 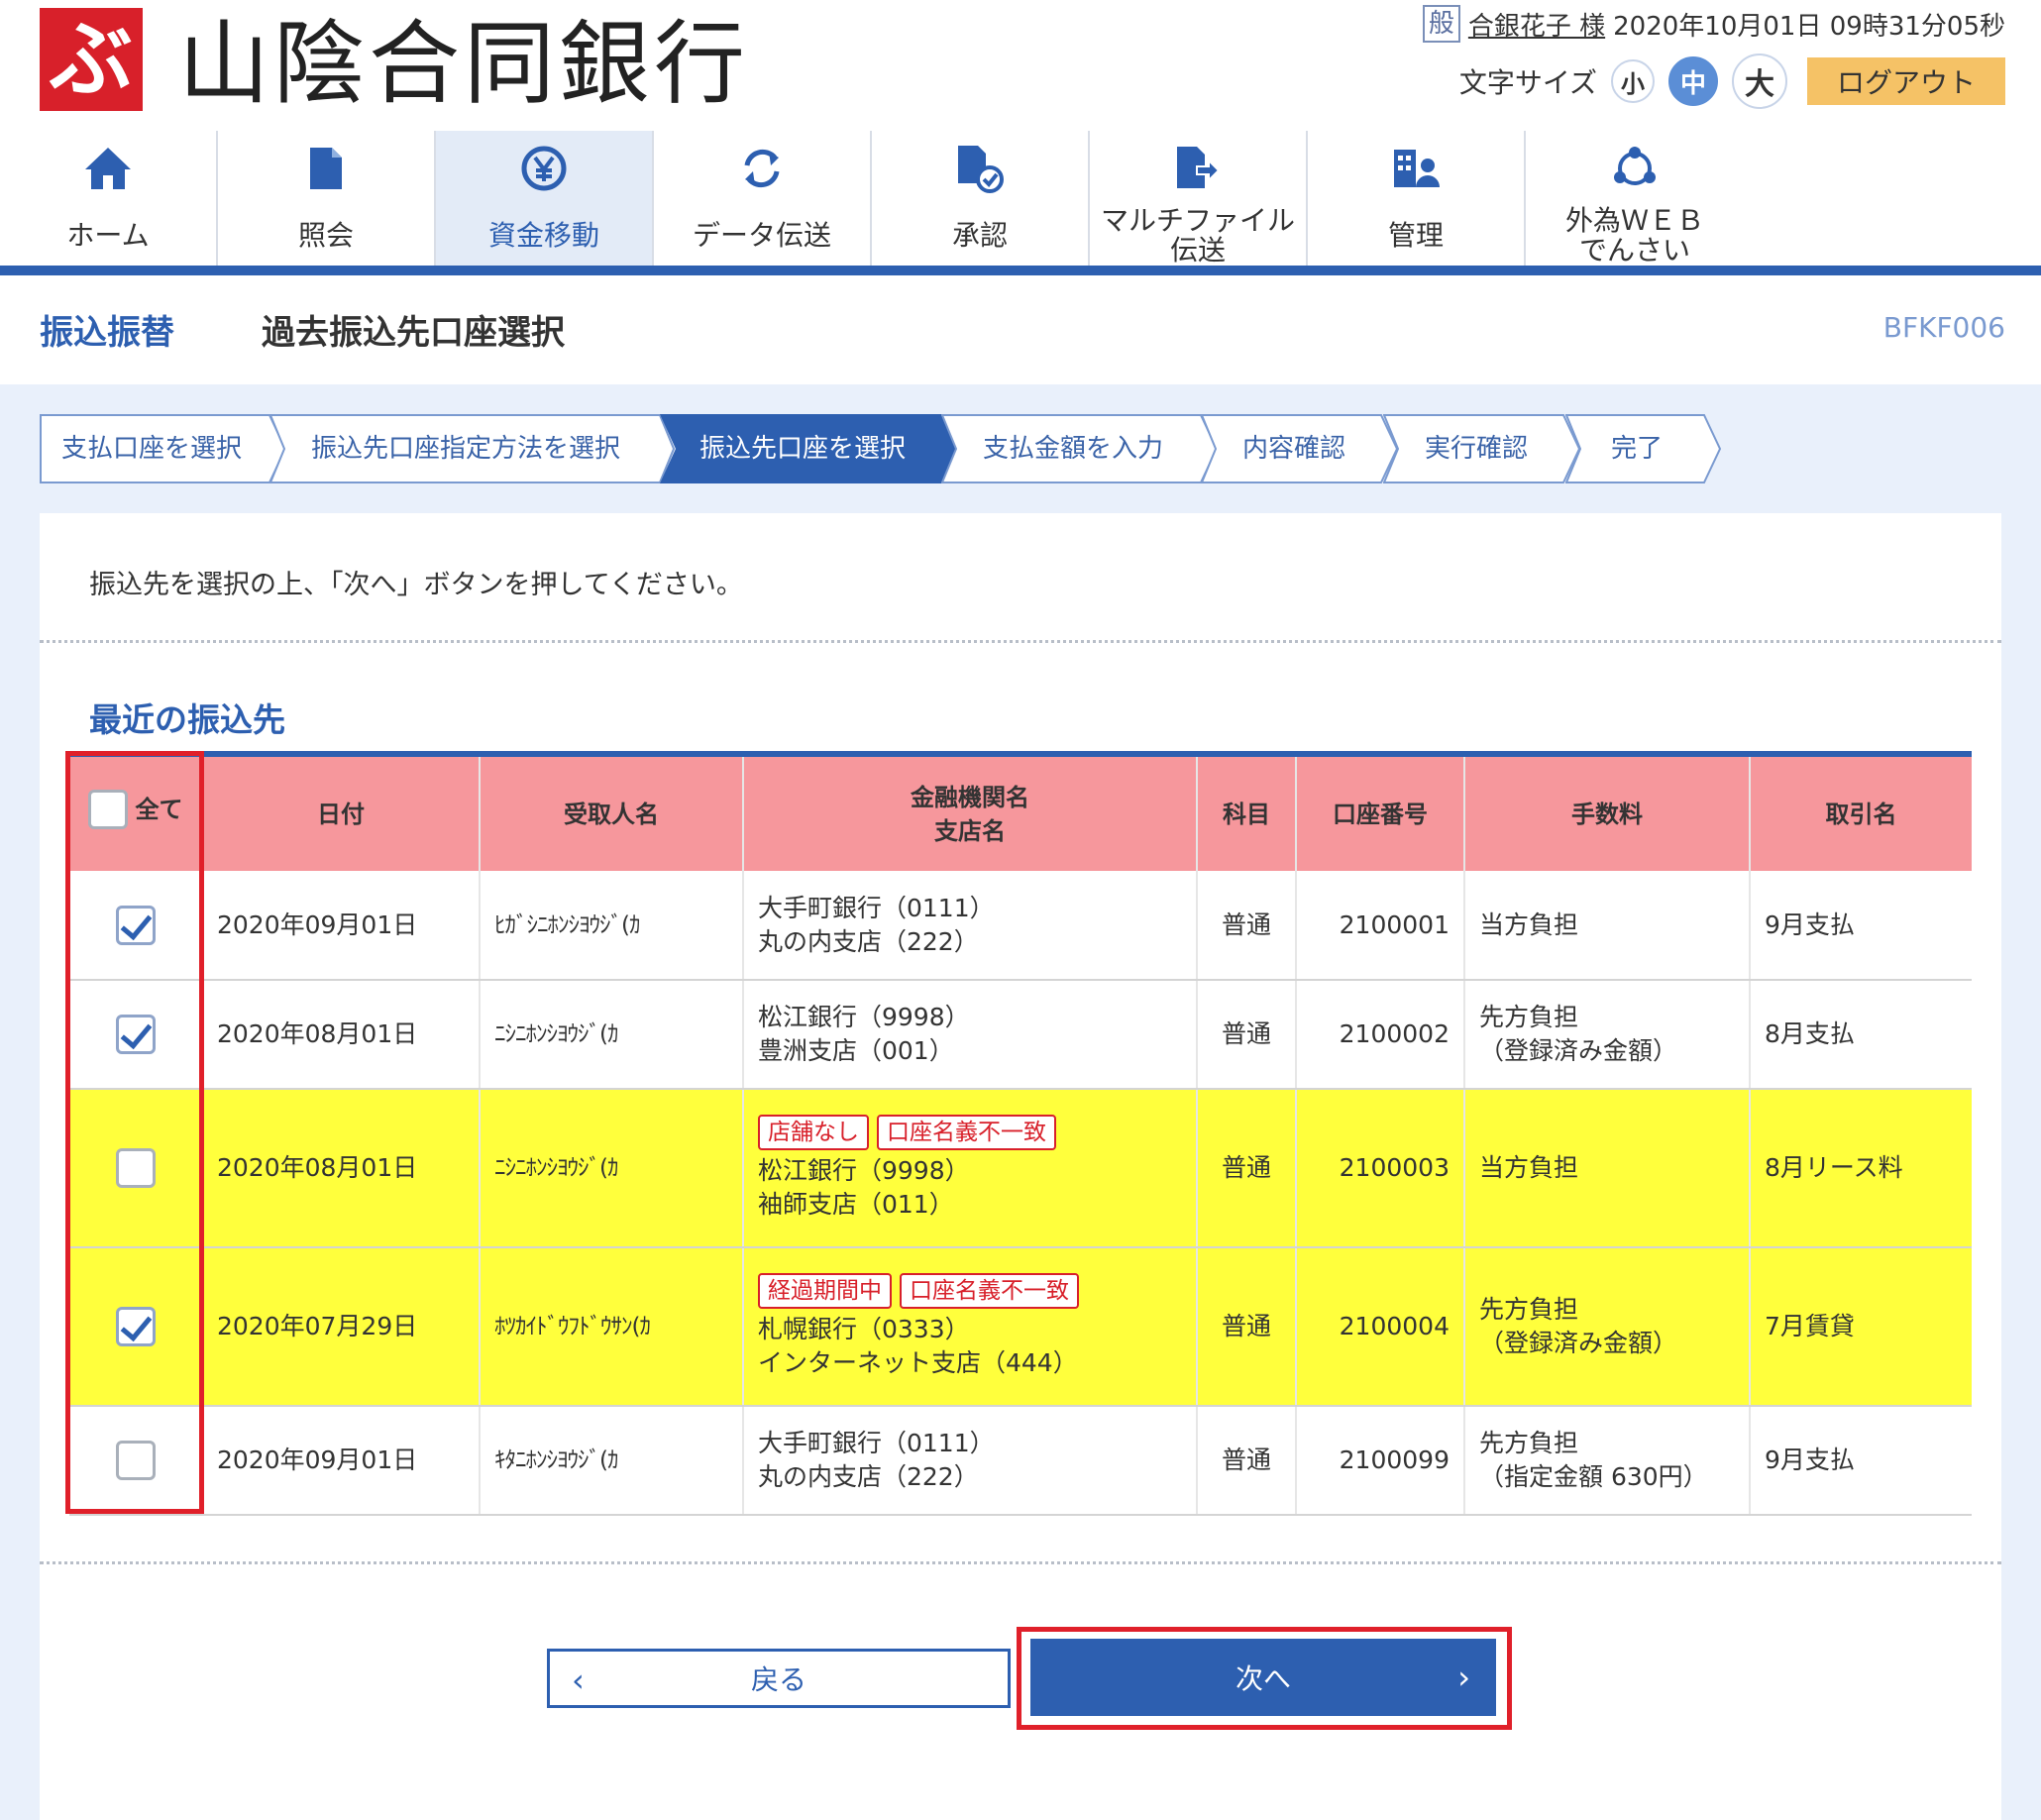 What do you see at coordinates (864, 1329) in the screenshot?
I see `bank-name: 札幌銀行（0333）` at bounding box center [864, 1329].